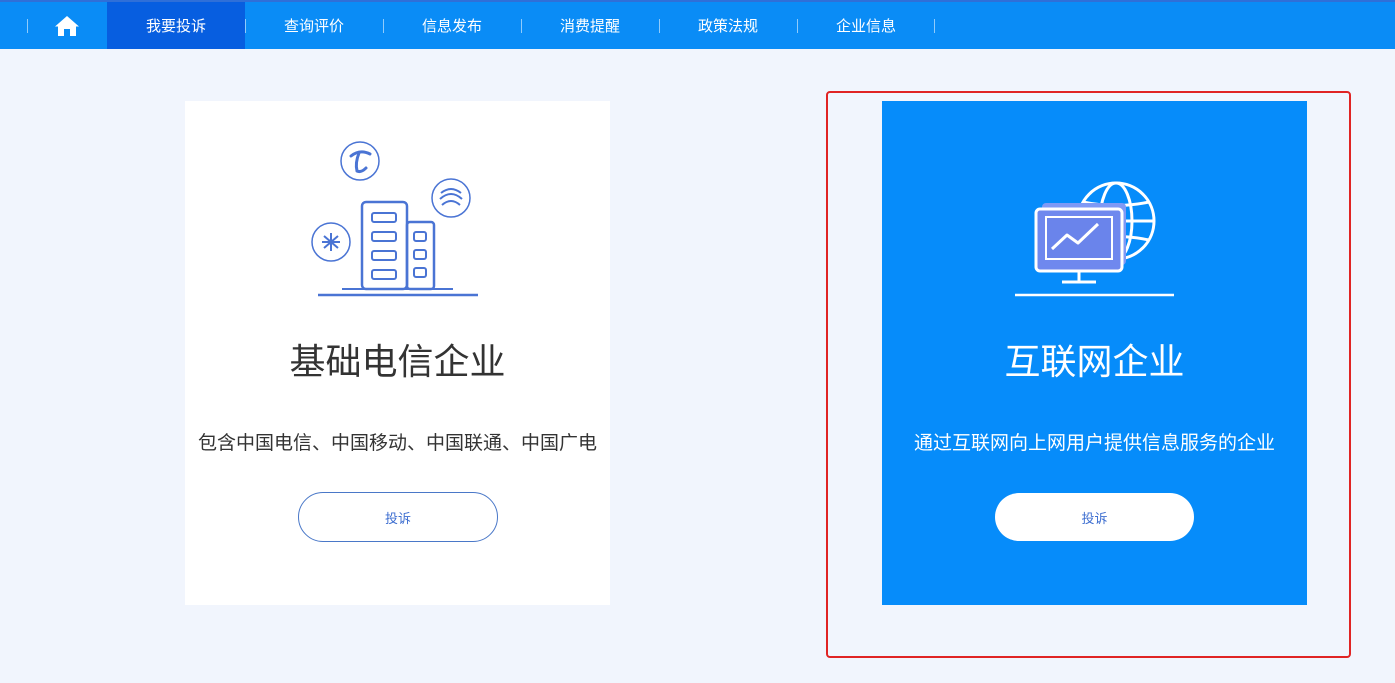  I want to click on nav-item-label: 我要投诉, so click(175, 26).